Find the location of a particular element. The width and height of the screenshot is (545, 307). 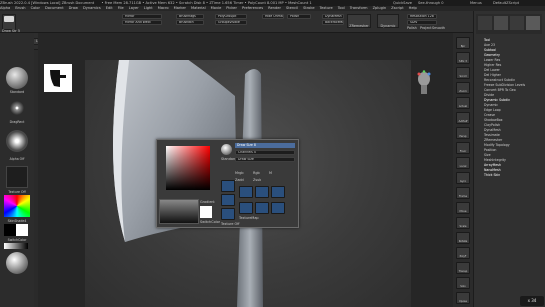

section-size: Size is located at coordinates (509, 155).